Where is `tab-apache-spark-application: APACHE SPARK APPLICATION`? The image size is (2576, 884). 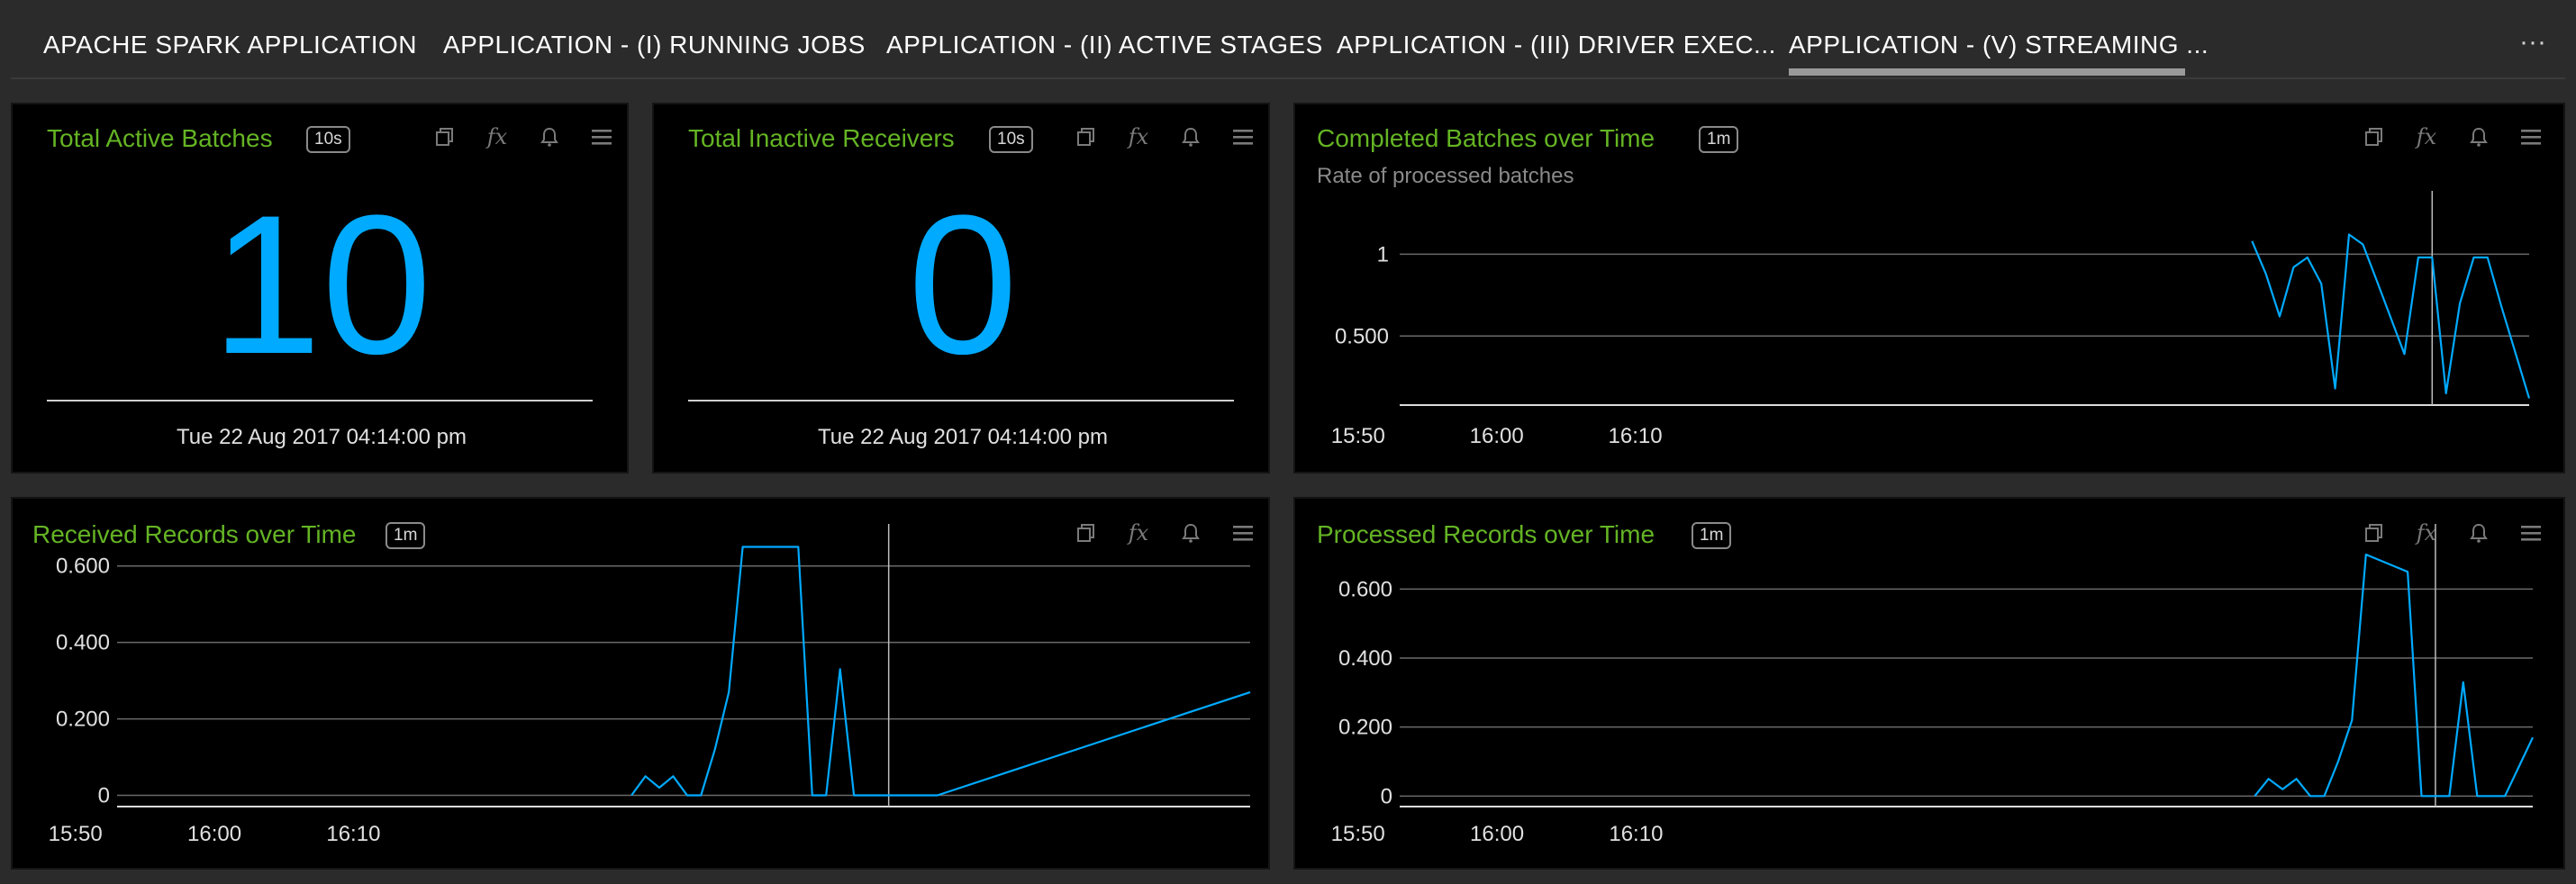
tab-apache-spark-application: APACHE SPARK APPLICATION is located at coordinates (230, 45).